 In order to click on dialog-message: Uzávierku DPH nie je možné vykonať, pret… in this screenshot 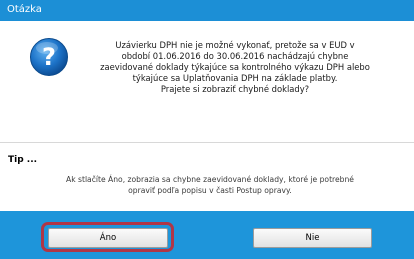, I will do `click(235, 67)`.